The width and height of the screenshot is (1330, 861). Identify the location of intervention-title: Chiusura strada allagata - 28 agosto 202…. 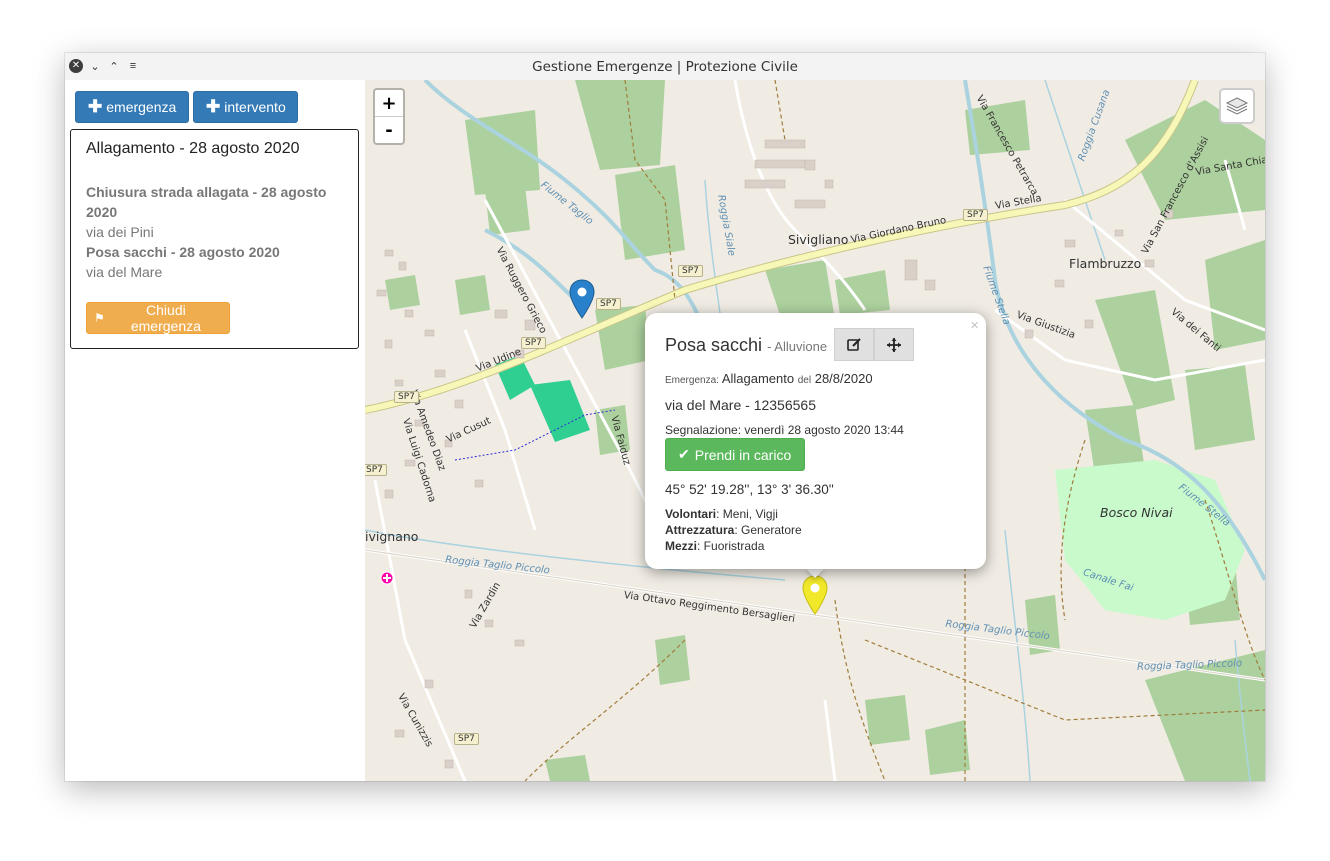
(206, 202).